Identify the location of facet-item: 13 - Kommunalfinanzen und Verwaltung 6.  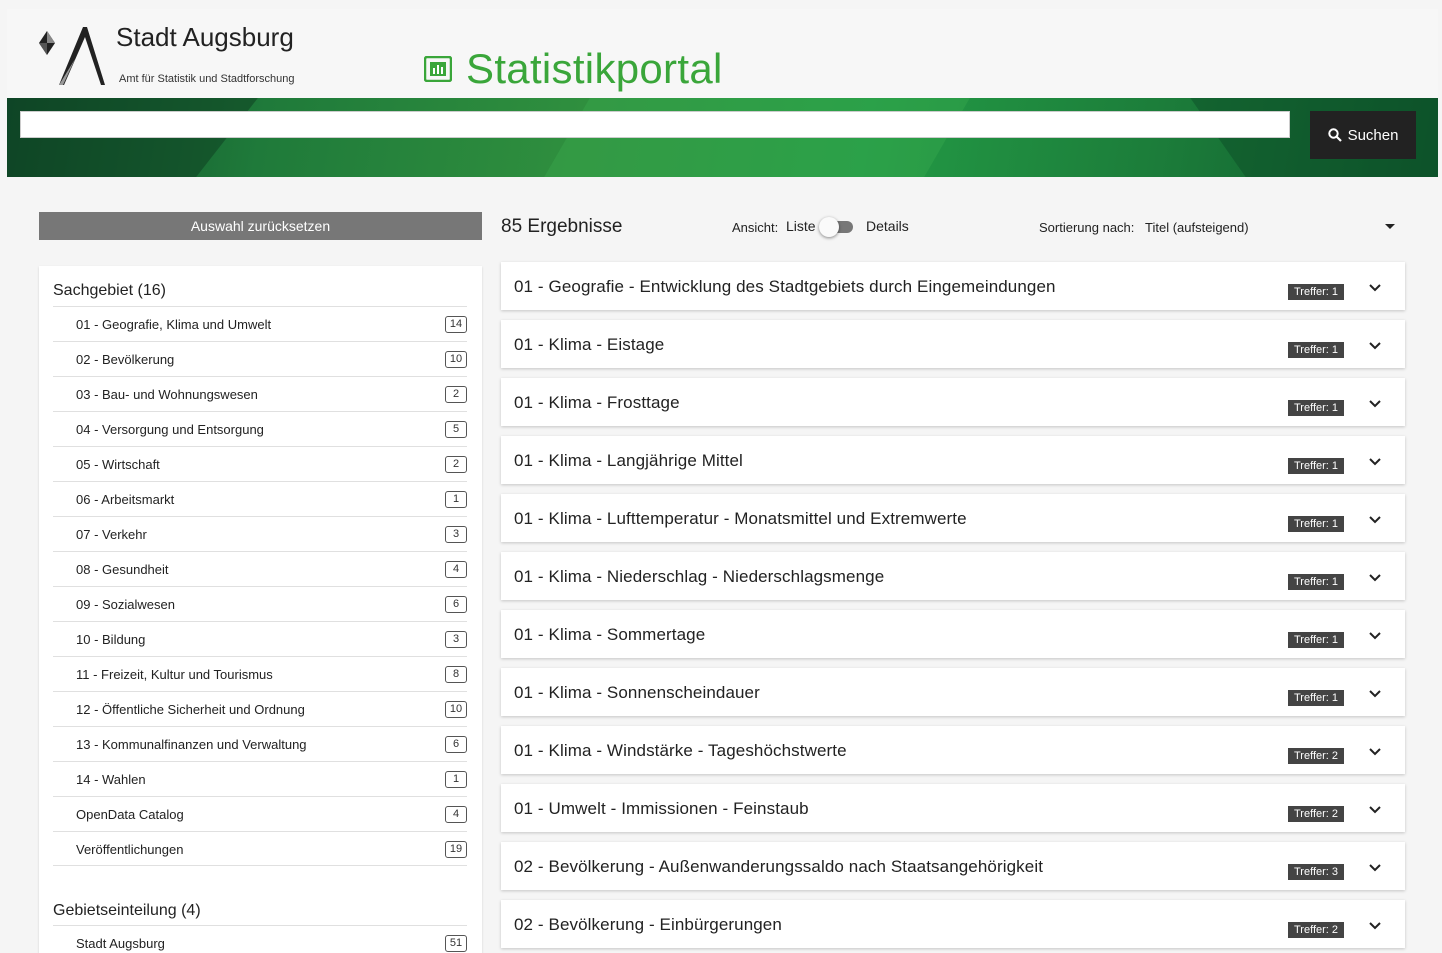
(260, 743).